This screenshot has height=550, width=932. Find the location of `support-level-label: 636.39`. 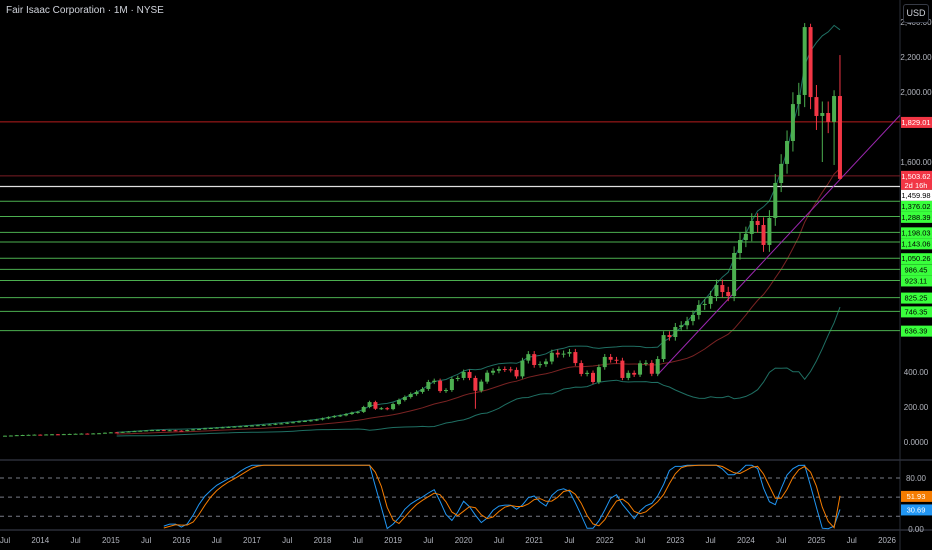

support-level-label: 636.39 is located at coordinates (916, 331).